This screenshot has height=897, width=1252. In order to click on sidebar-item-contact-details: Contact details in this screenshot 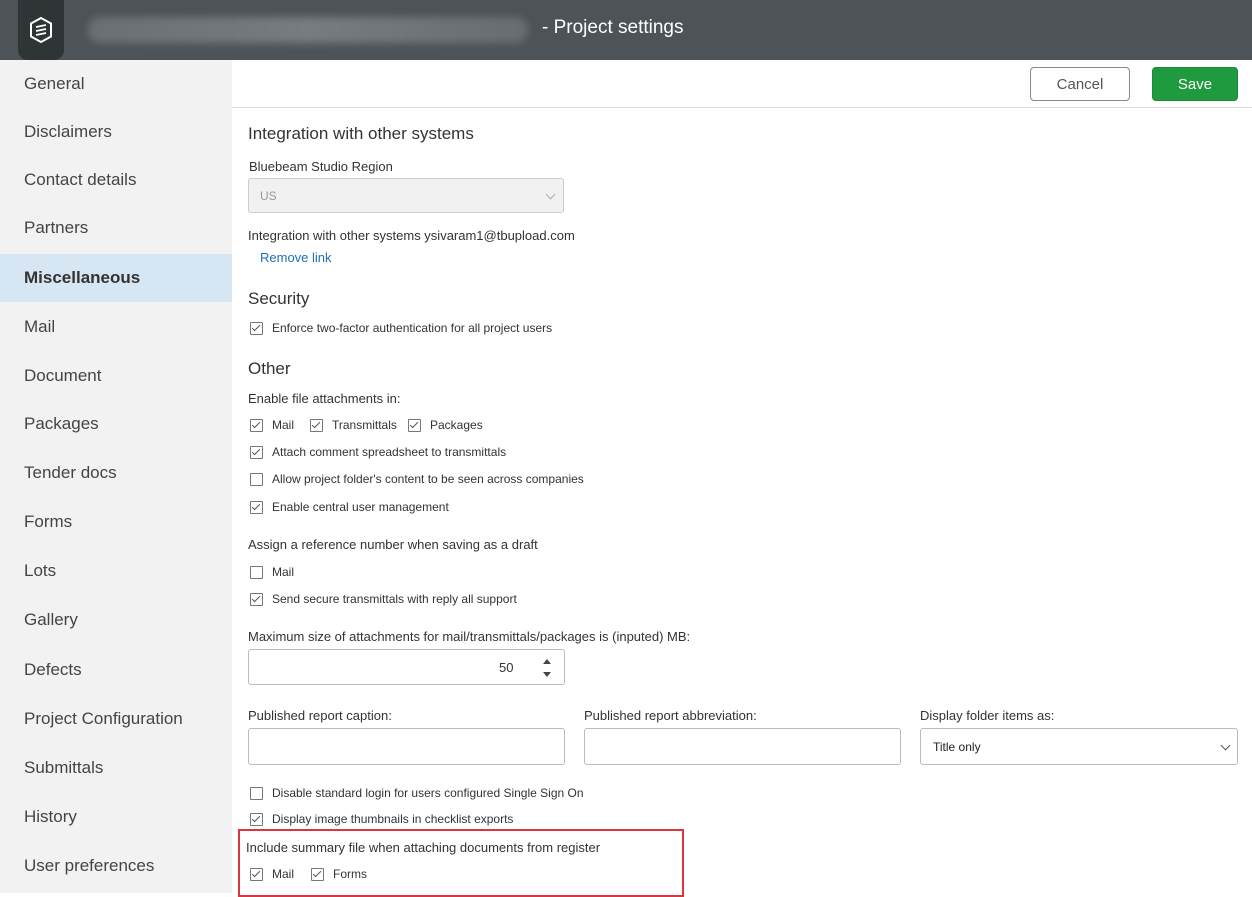, I will do `click(116, 180)`.